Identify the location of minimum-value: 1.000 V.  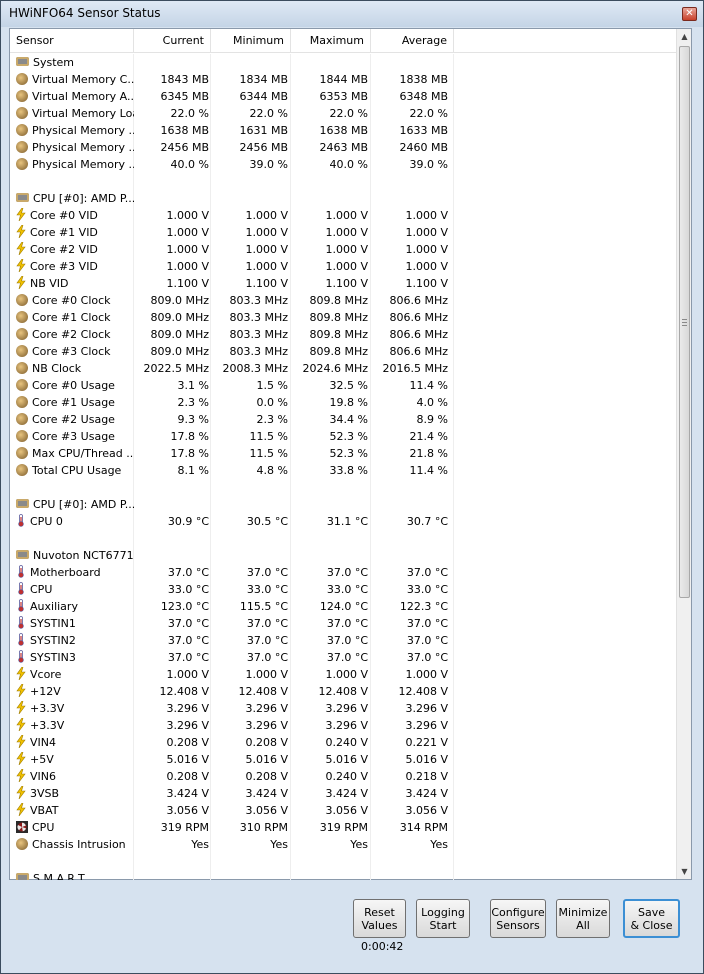
(266, 674).